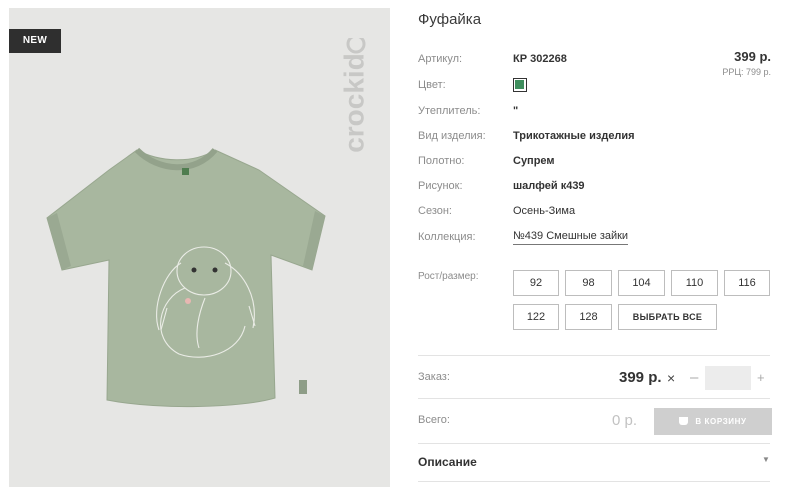 The image size is (800, 487). I want to click on attribute-row-color: Цвет:, so click(478, 85).